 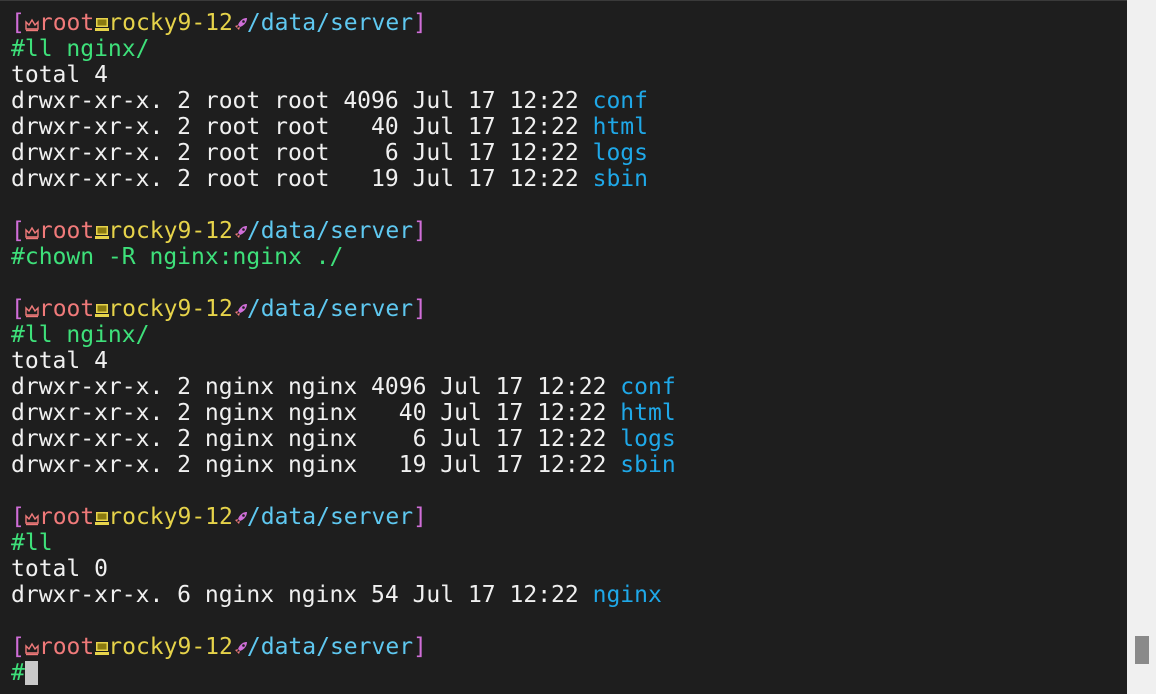 I want to click on output-text: drwxr-xr-x. 2 nginx nginx 6 Jul 17 12:22, so click(x=316, y=439).